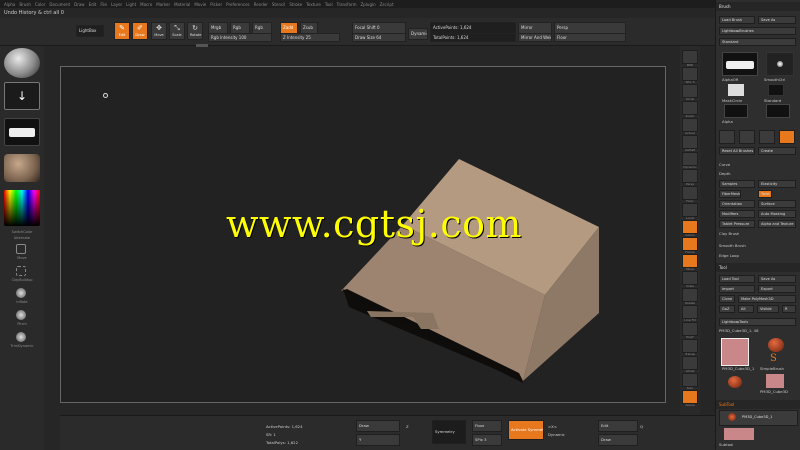  What do you see at coordinates (40, 4) in the screenshot?
I see `menu-item-color: Color` at bounding box center [40, 4].